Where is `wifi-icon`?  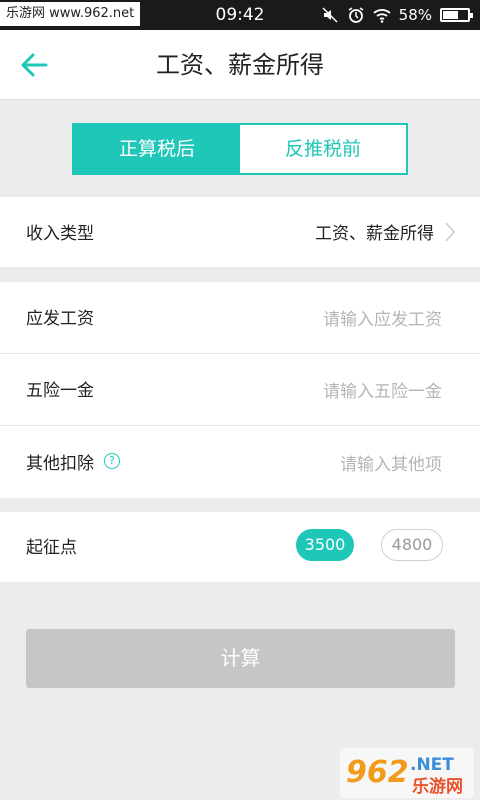 wifi-icon is located at coordinates (382, 16).